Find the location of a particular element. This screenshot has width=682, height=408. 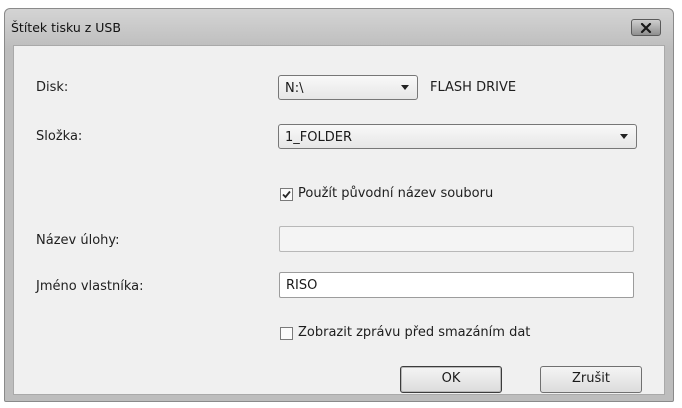

title-bar: Štítek tisku z USB is located at coordinates (339, 27).